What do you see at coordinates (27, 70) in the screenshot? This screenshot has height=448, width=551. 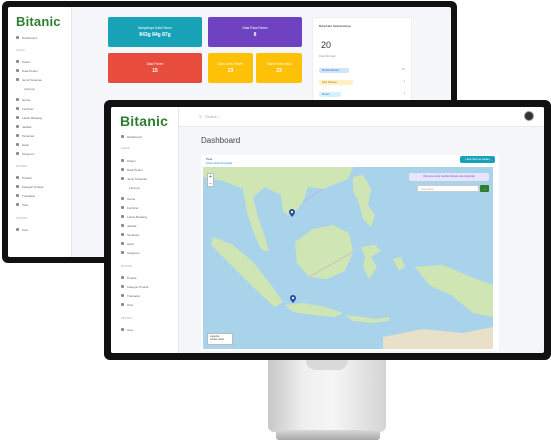 I see `back-sidebar-item: Data Petani` at bounding box center [27, 70].